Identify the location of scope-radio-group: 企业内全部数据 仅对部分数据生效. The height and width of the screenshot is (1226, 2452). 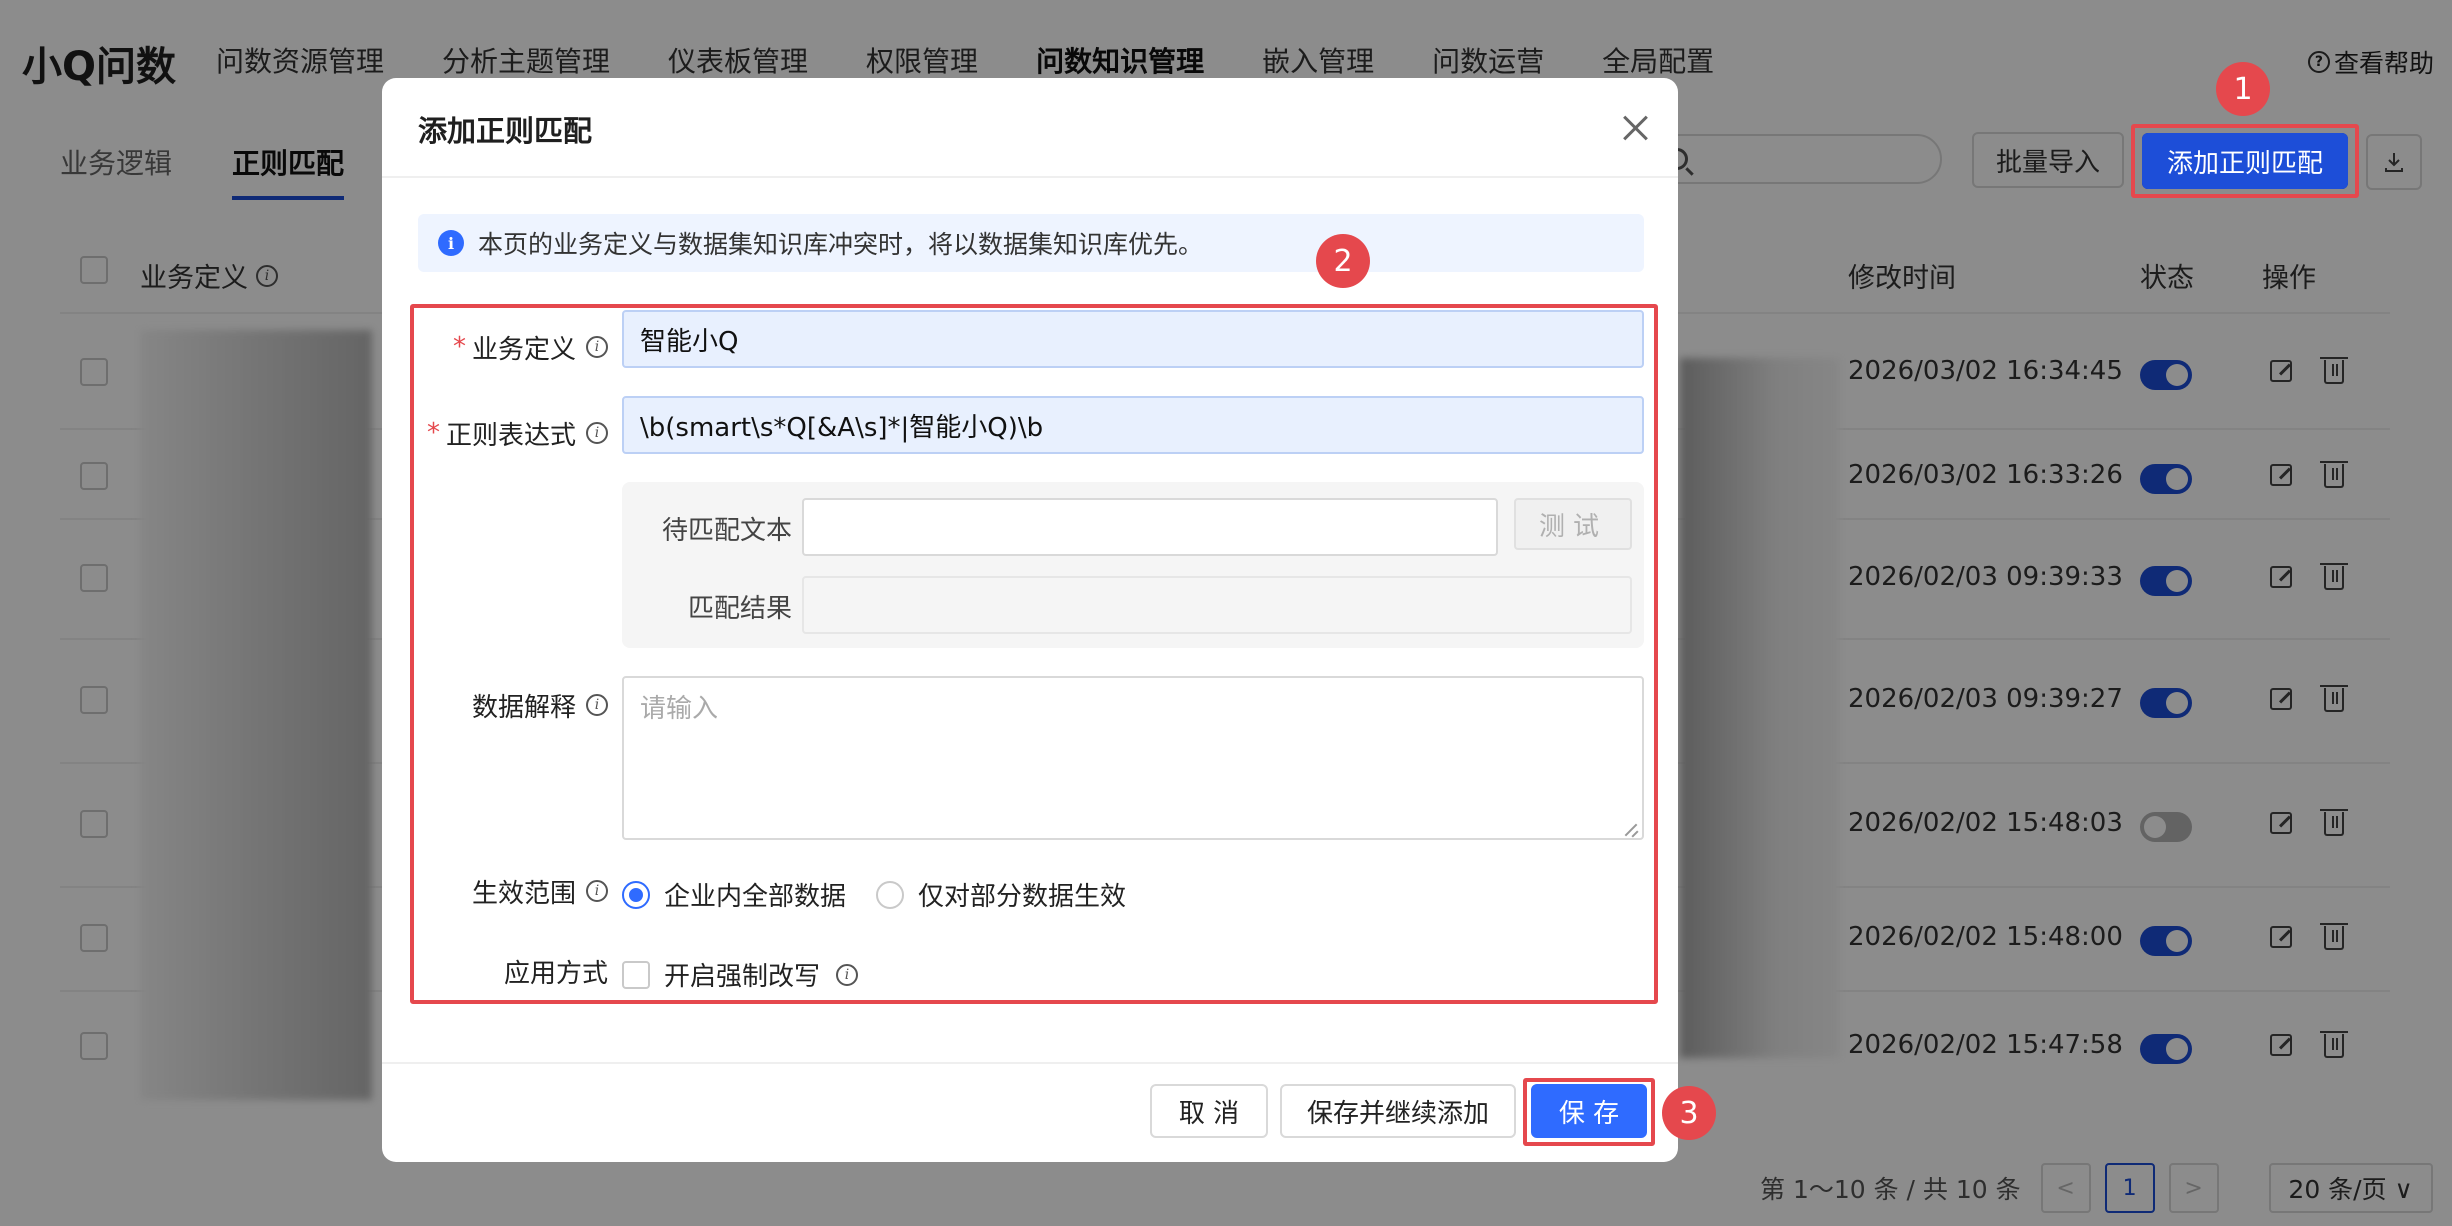
(889, 894).